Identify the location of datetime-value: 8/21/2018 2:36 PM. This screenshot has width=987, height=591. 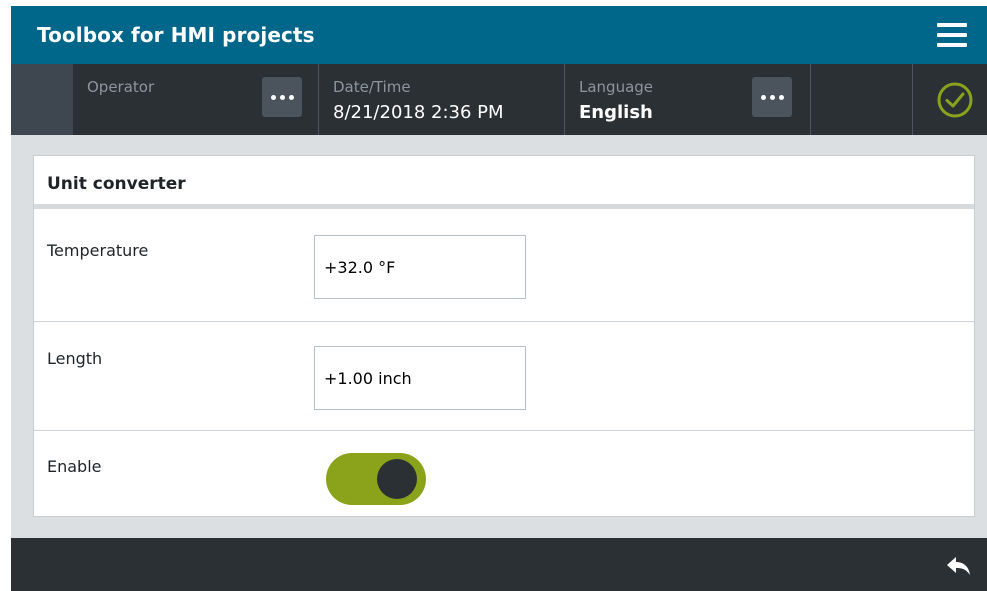
(418, 112).